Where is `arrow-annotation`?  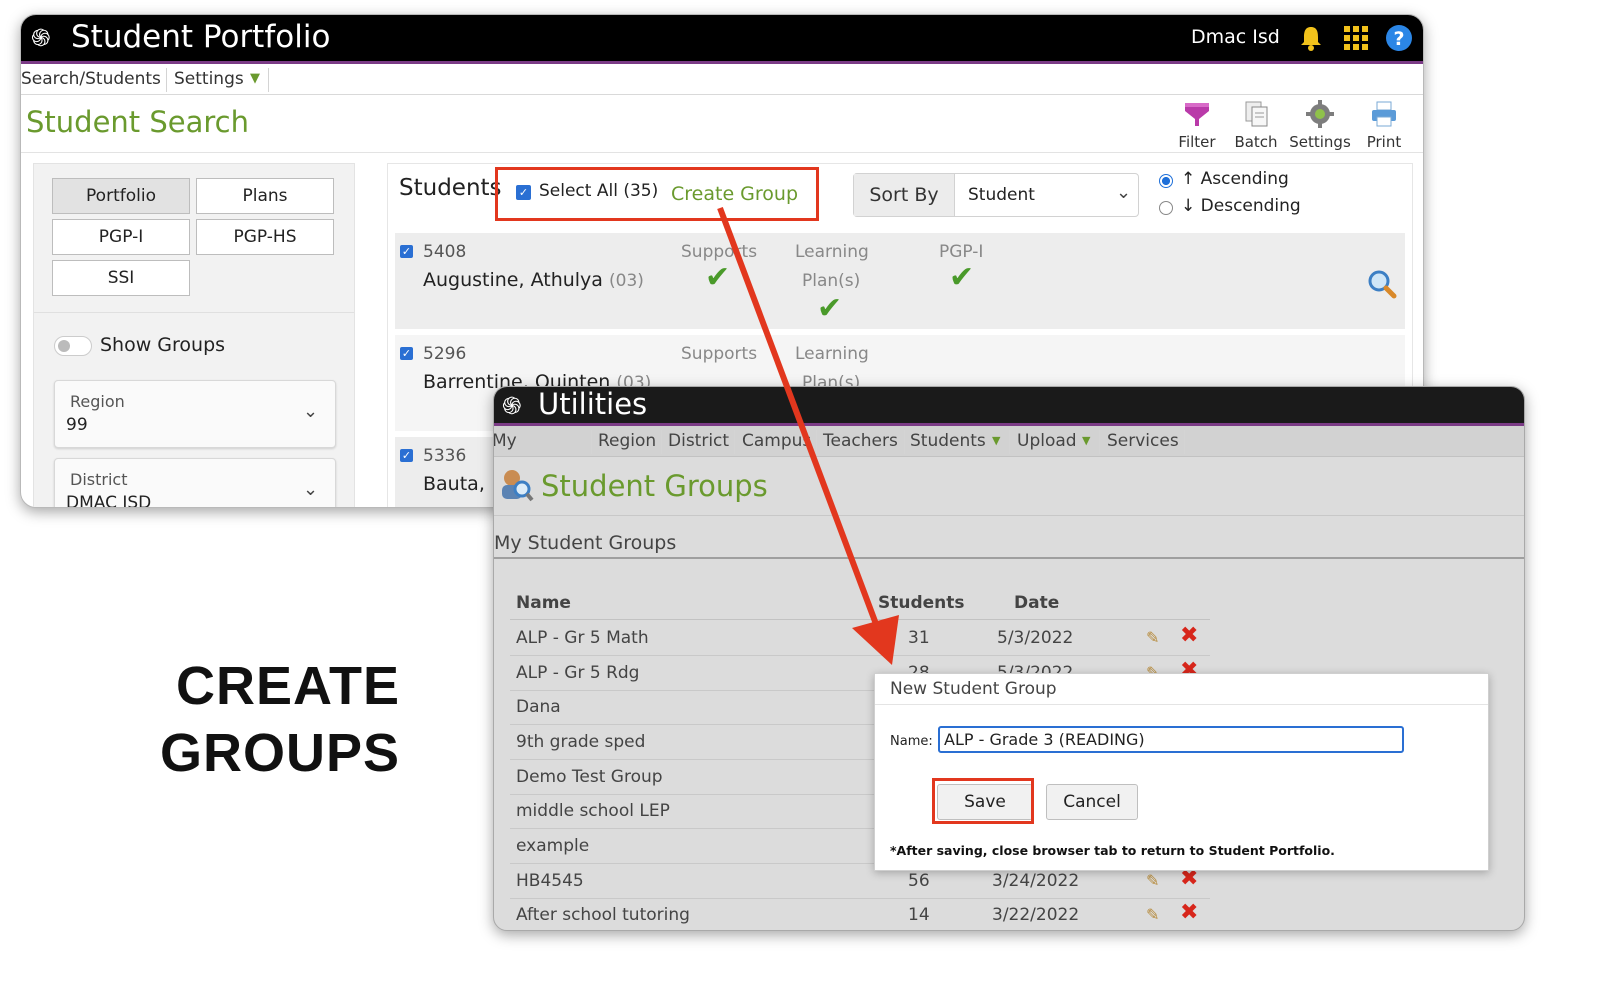 arrow-annotation is located at coordinates (808, 435).